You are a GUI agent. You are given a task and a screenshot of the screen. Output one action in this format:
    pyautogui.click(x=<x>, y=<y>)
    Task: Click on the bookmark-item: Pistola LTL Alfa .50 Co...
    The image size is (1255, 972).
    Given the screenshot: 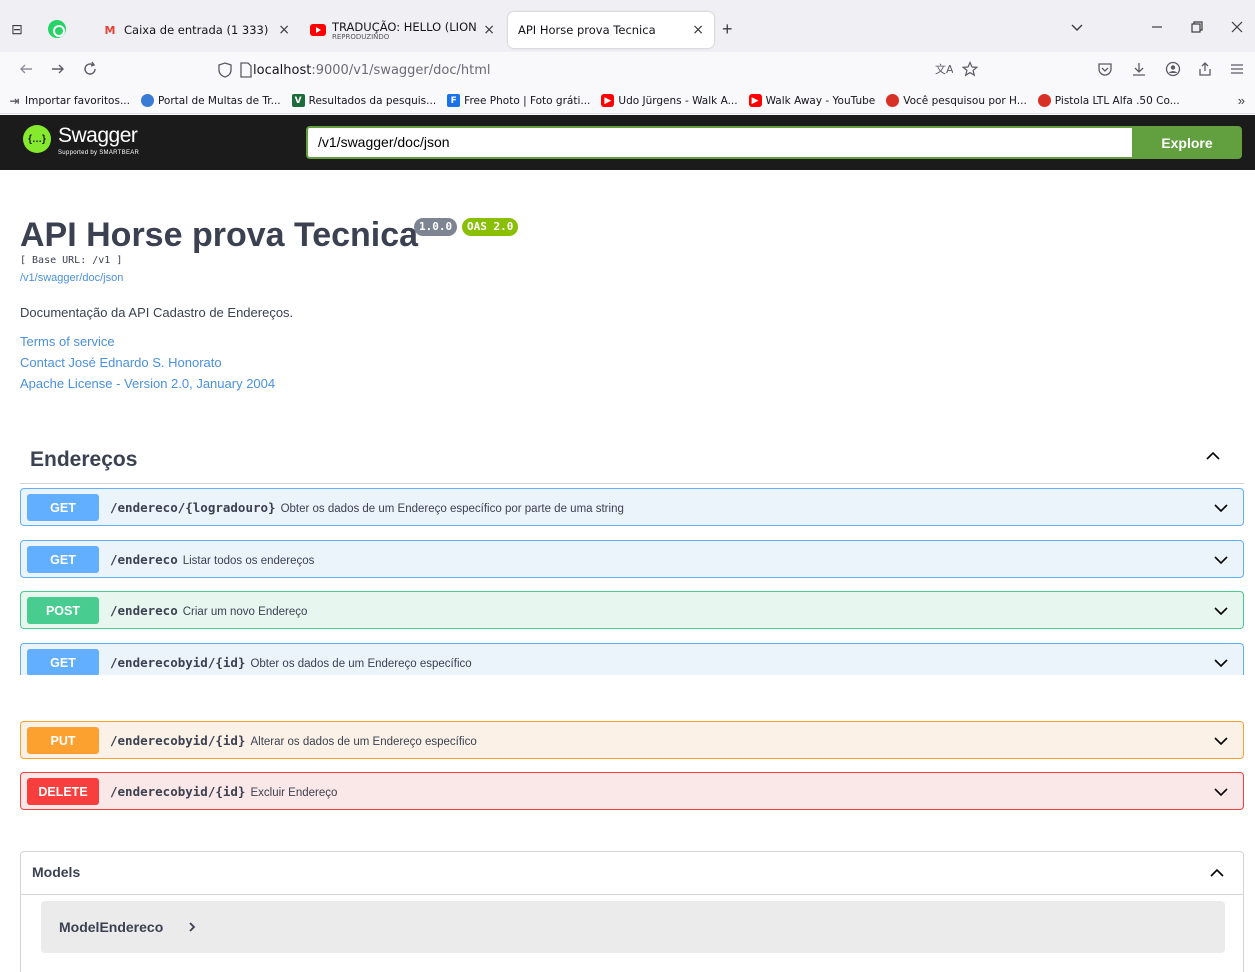 What is the action you would take?
    pyautogui.click(x=1108, y=100)
    